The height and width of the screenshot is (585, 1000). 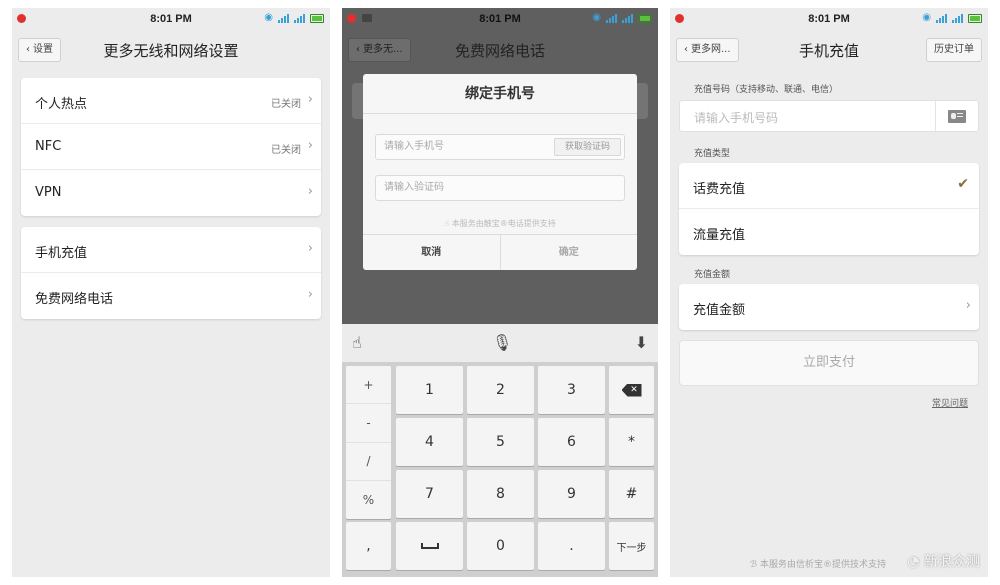 I want to click on key-0: 0, so click(x=500, y=546).